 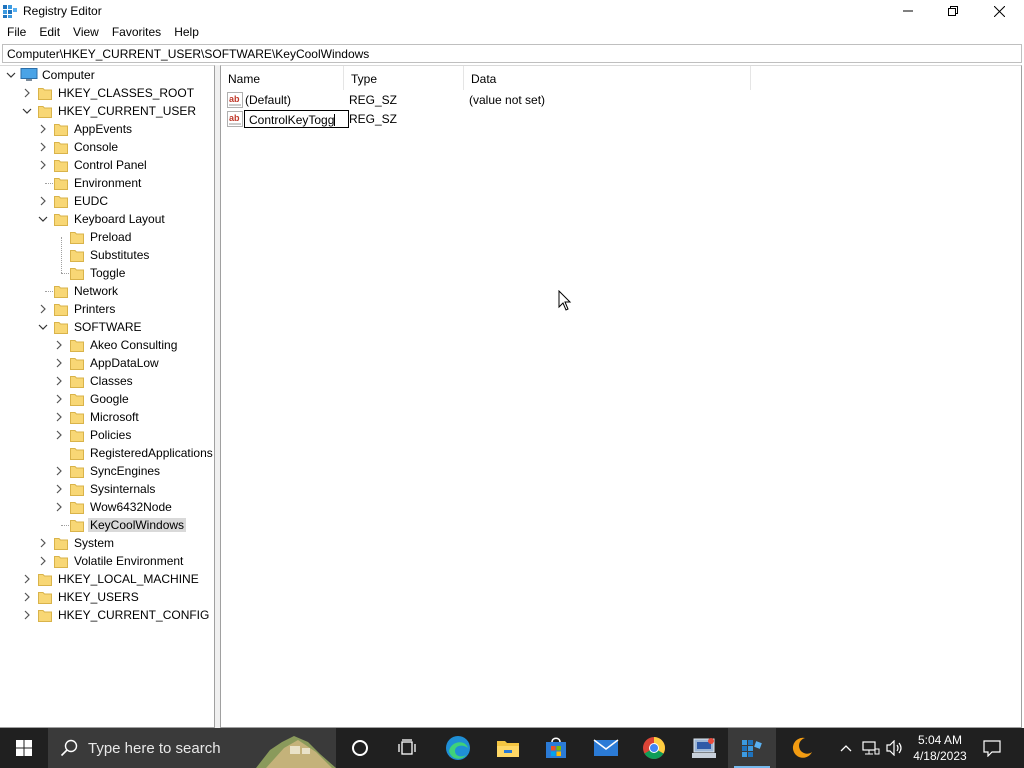 What do you see at coordinates (107, 183) in the screenshot?
I see `tree-item-environment: Environment` at bounding box center [107, 183].